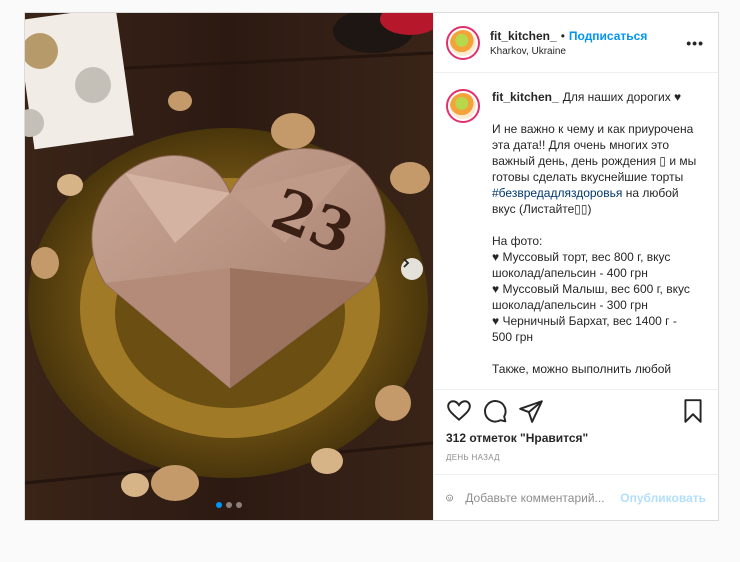  I want to click on comment-icon, so click(495, 411).